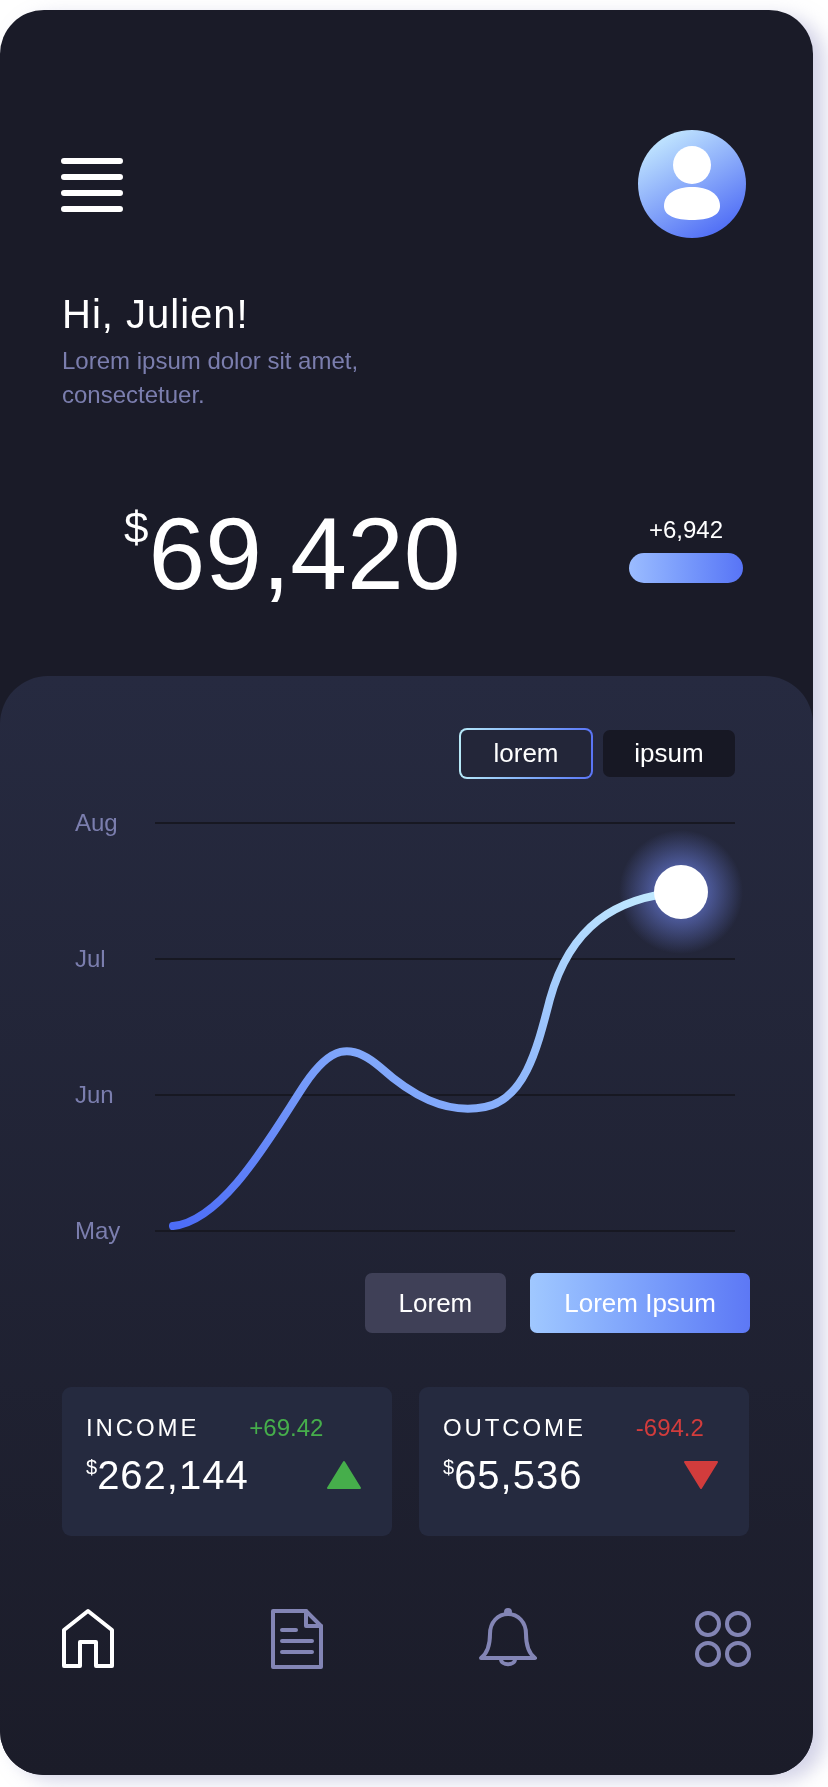 Image resolution: width=828 pixels, height=1787 pixels. I want to click on card-amount: $65,536, so click(513, 1475).